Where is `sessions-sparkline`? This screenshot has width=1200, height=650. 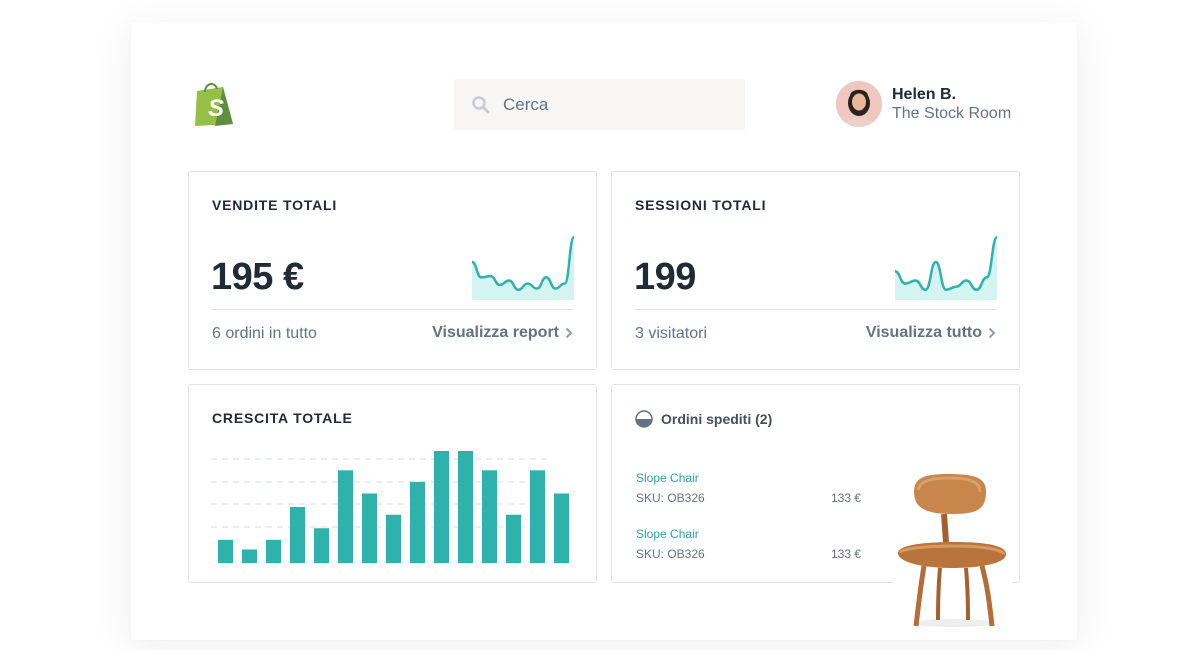
sessions-sparkline is located at coordinates (946, 267).